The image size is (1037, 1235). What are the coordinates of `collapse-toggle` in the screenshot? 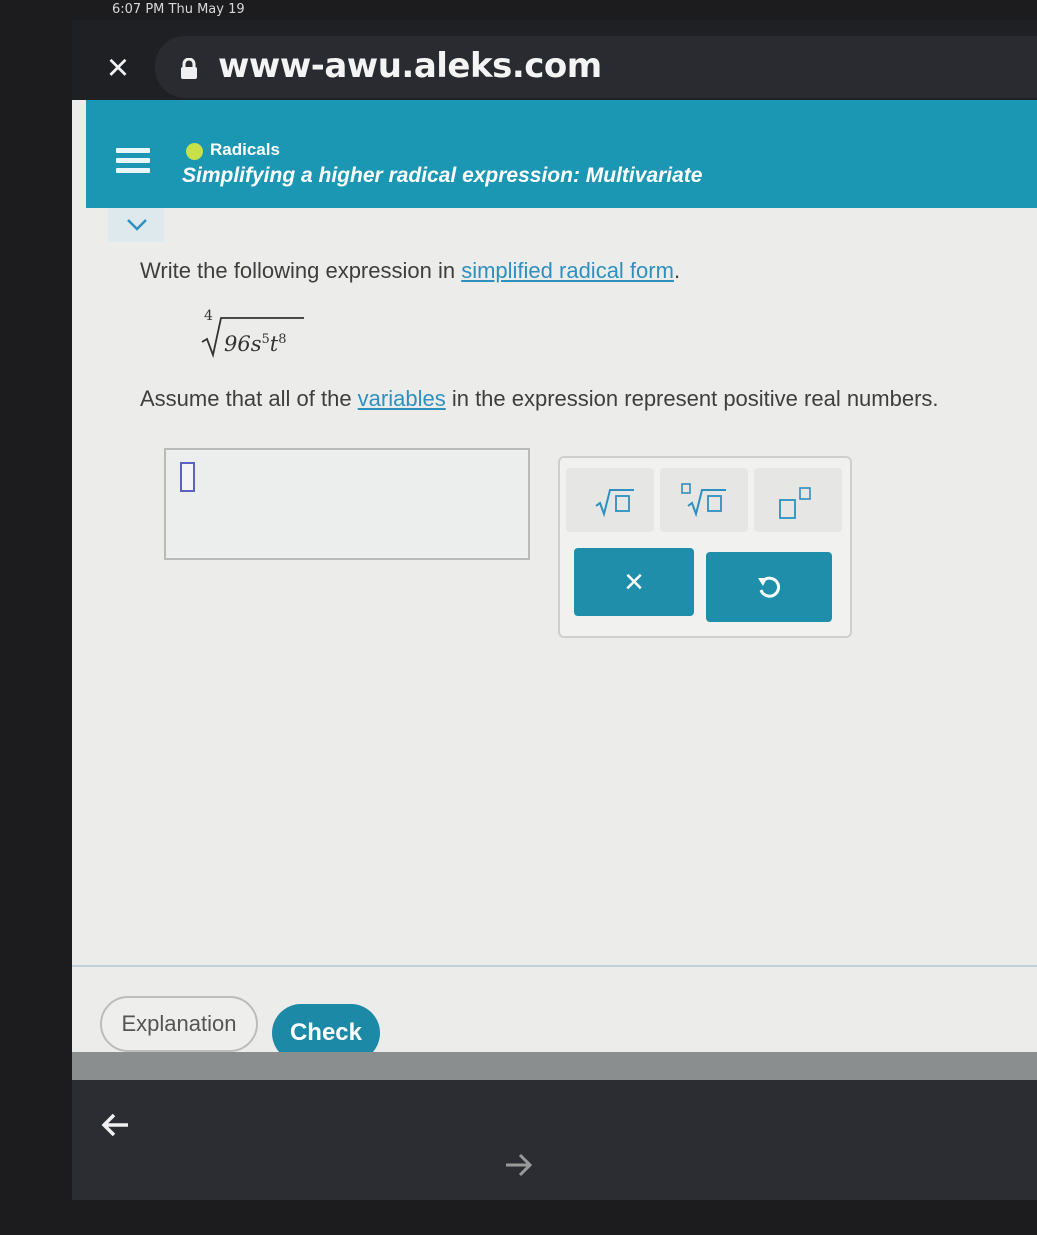 It's located at (136, 225).